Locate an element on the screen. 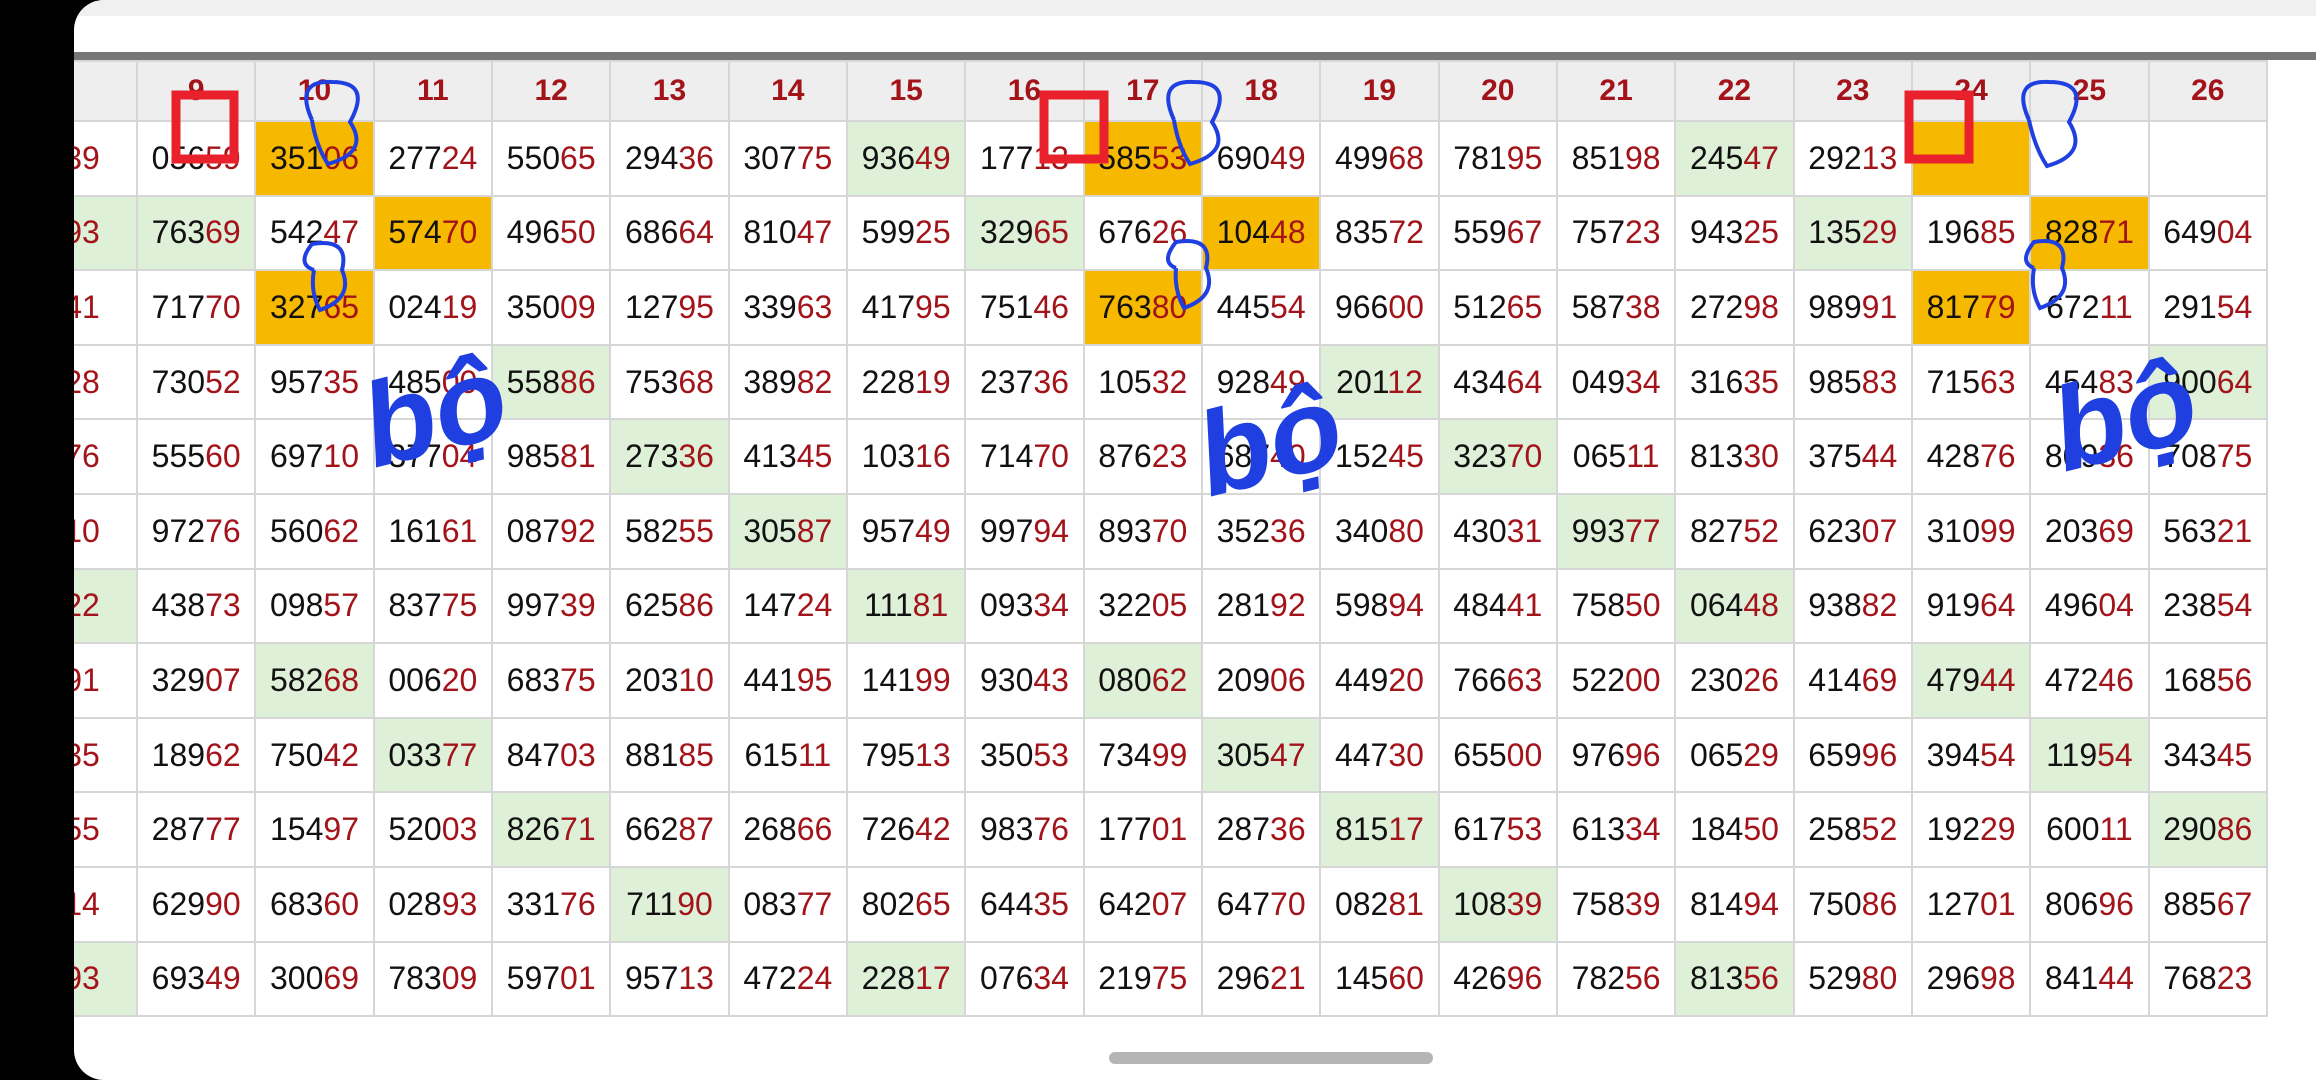  cell-suffix: 42 is located at coordinates (933, 829).